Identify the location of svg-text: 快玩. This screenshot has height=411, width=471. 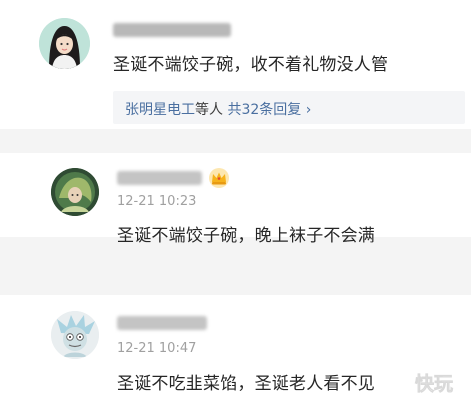
(434, 383).